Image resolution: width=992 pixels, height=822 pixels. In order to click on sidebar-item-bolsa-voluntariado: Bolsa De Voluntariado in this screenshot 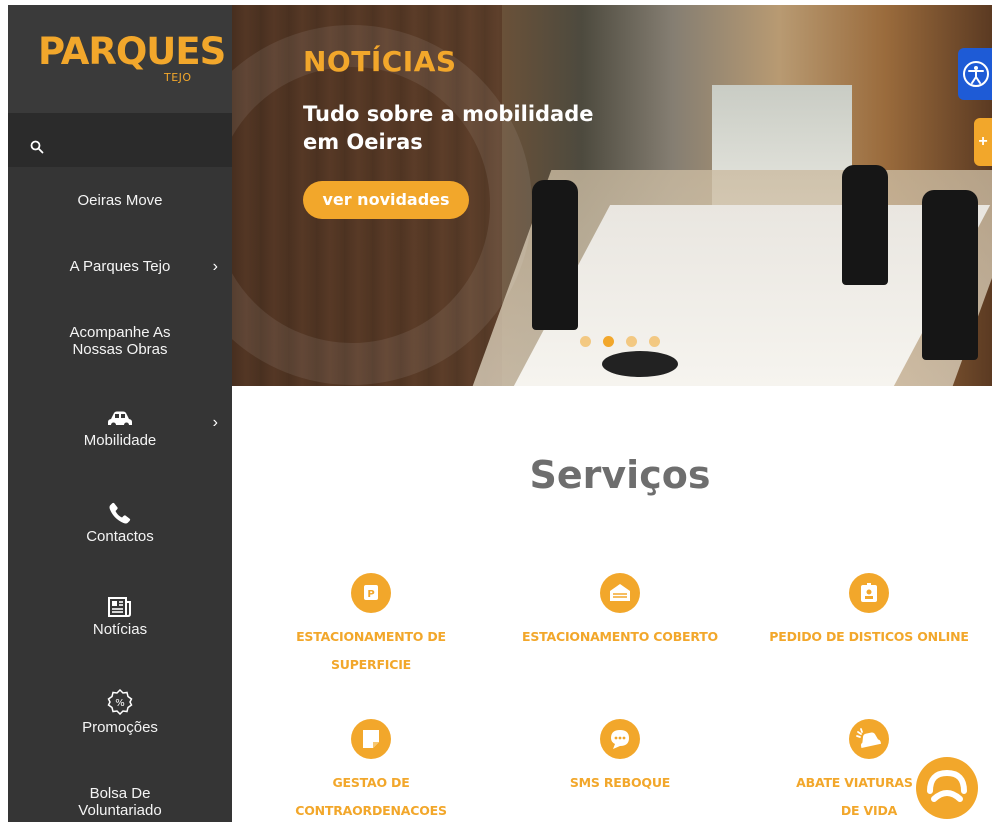, I will do `click(120, 802)`.